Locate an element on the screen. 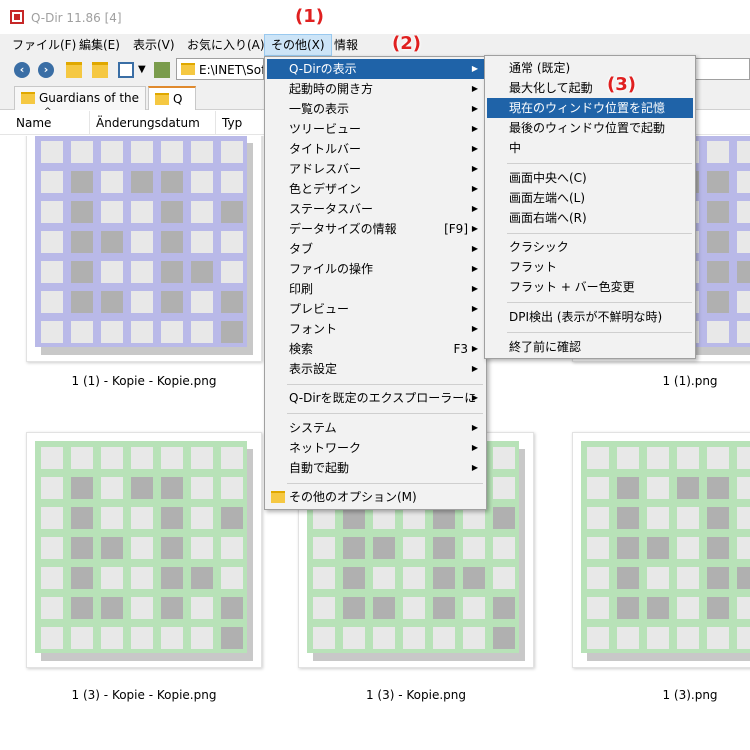 The width and height of the screenshot is (750, 750). menu-item-titlebar: タイトルバー ▶ is located at coordinates (375, 149).